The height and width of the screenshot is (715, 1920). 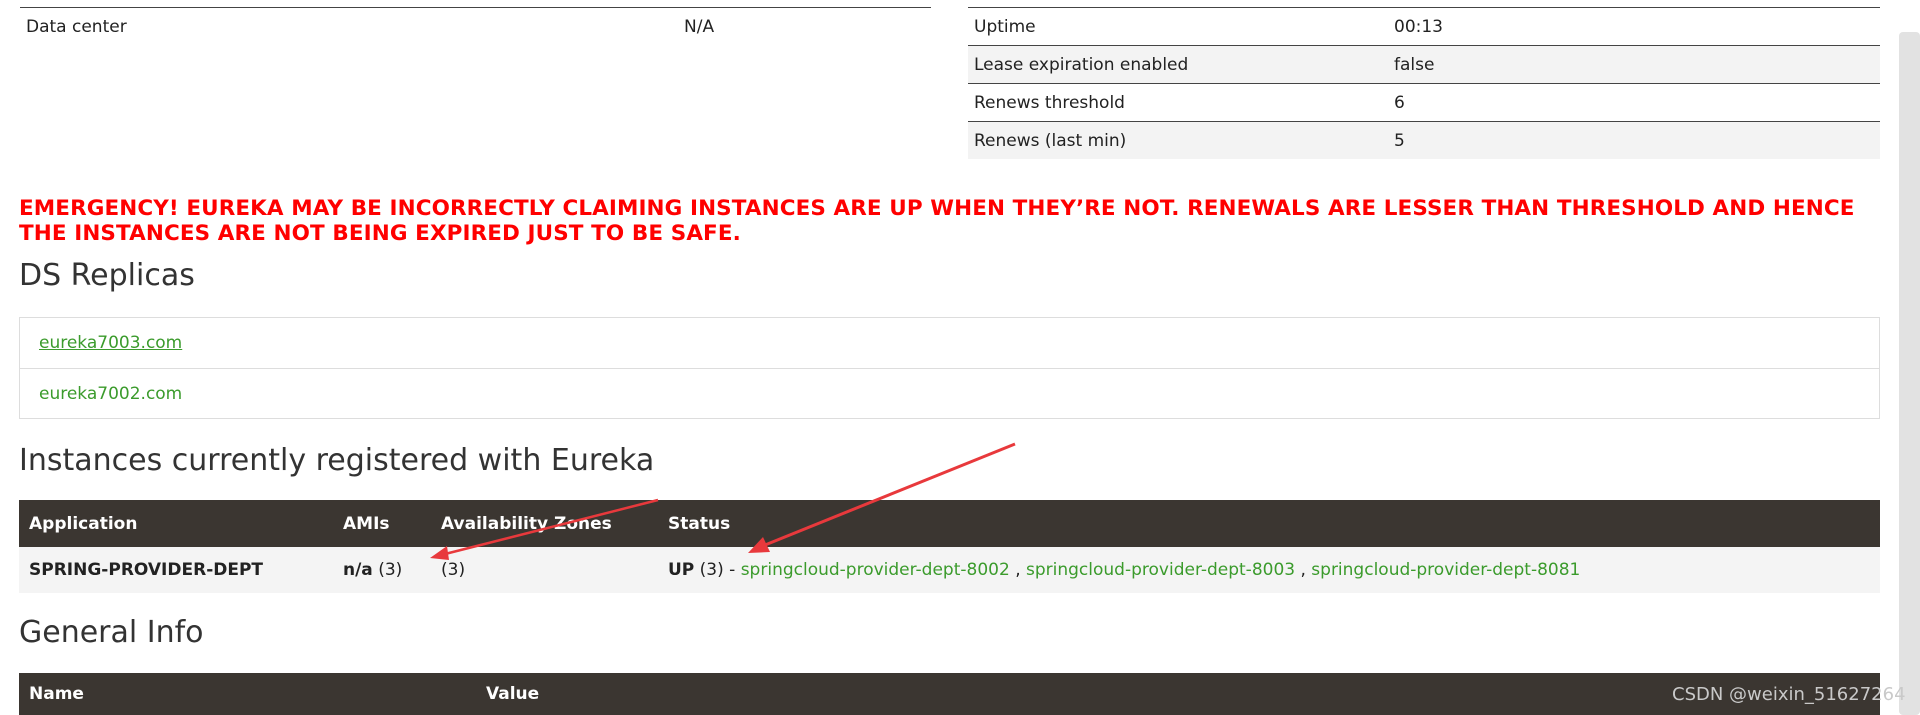 What do you see at coordinates (544, 529) in the screenshot?
I see `arrow-to-amis` at bounding box center [544, 529].